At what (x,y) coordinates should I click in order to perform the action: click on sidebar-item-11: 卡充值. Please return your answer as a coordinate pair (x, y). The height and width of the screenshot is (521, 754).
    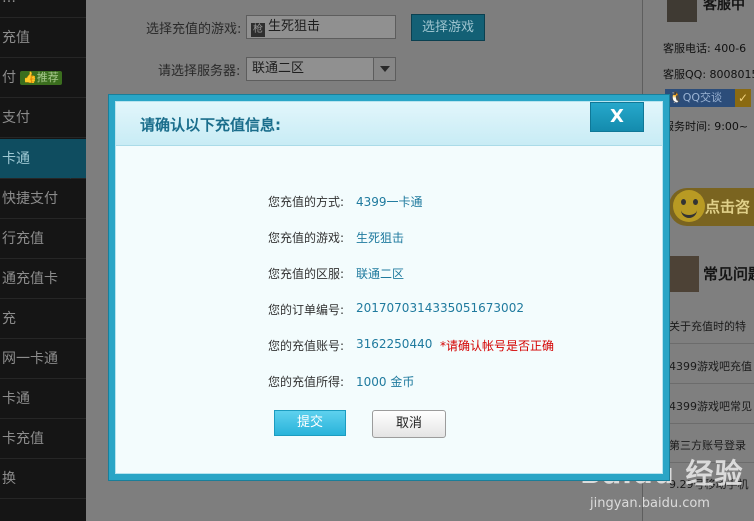
    Looking at the image, I should click on (43, 439).